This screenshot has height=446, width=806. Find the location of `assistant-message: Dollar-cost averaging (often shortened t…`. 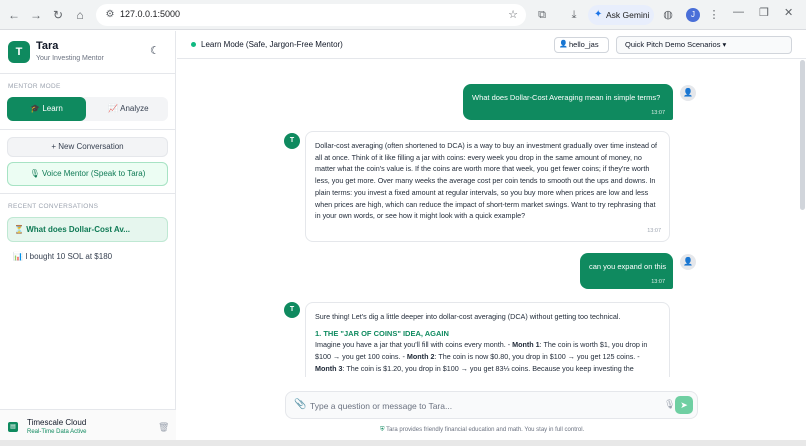

assistant-message: Dollar-cost averaging (often shortened t… is located at coordinates (487, 186).